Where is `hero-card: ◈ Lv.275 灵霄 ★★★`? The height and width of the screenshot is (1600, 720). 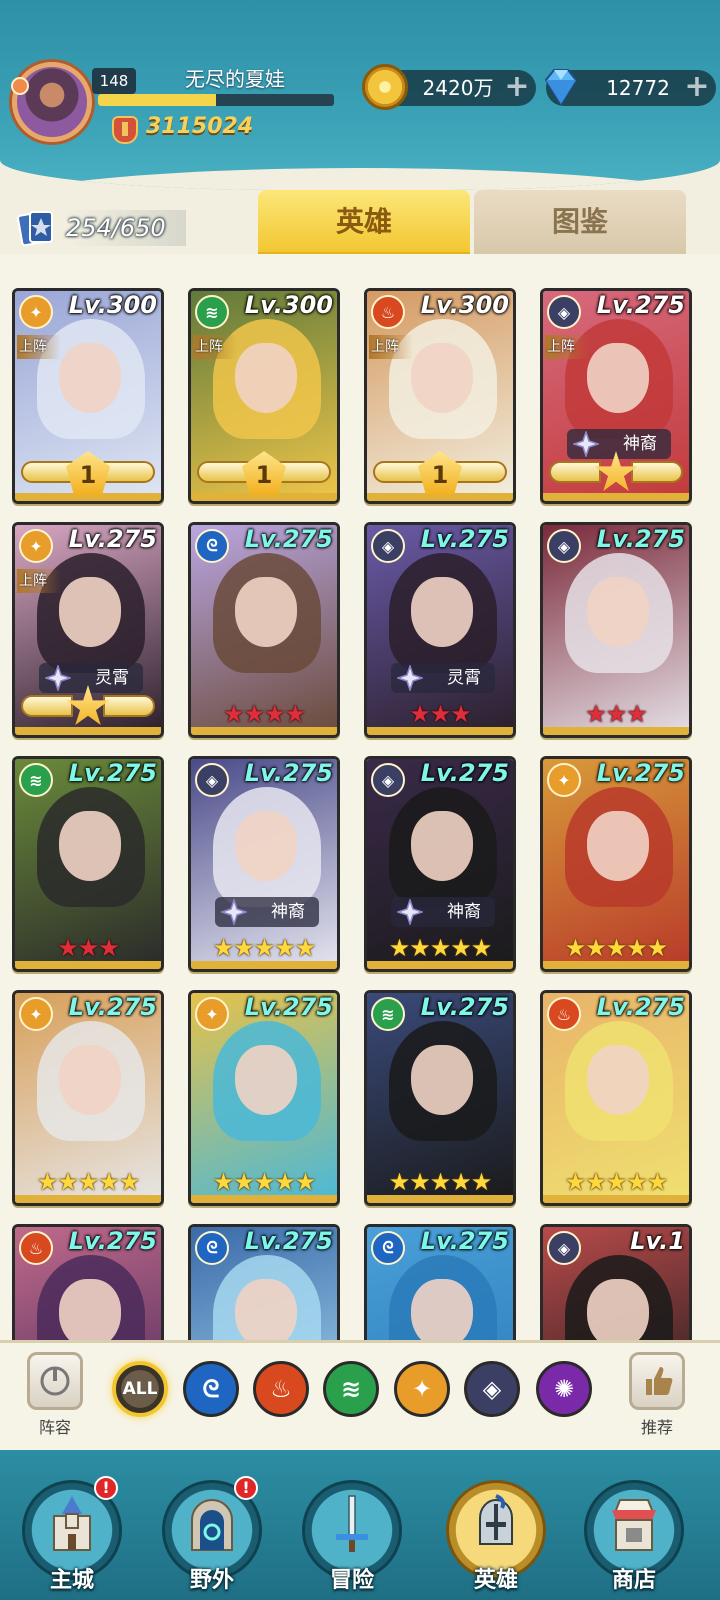 hero-card: ◈ Lv.275 灵霄 ★★★ is located at coordinates (440, 630).